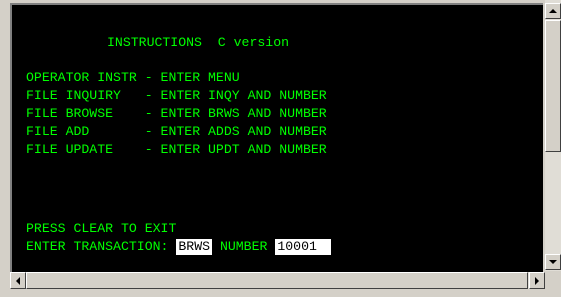 The height and width of the screenshot is (297, 561). I want to click on arrow-left-icon, so click(18, 280).